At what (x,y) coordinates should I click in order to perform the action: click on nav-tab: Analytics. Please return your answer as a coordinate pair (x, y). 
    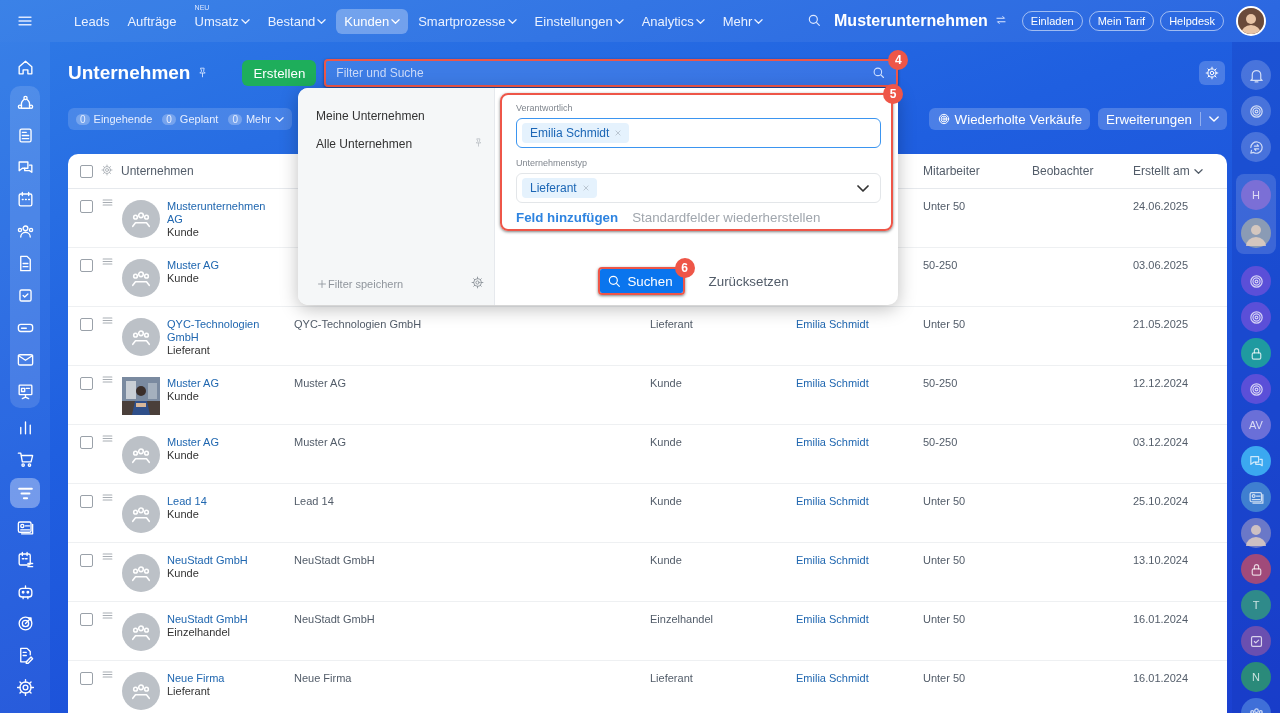
    Looking at the image, I should click on (673, 21).